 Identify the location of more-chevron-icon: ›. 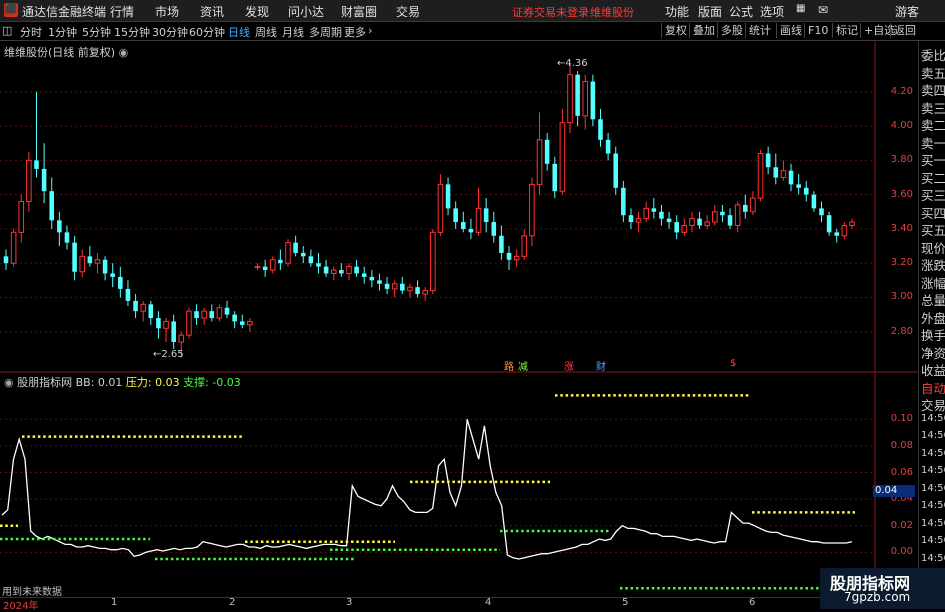
(370, 30).